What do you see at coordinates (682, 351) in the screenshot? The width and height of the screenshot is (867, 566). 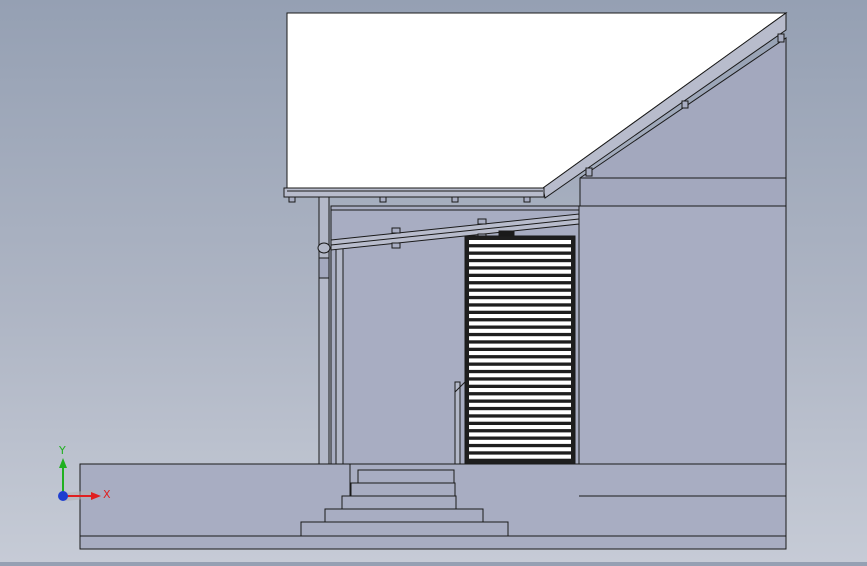 I see `side-wall-lower` at bounding box center [682, 351].